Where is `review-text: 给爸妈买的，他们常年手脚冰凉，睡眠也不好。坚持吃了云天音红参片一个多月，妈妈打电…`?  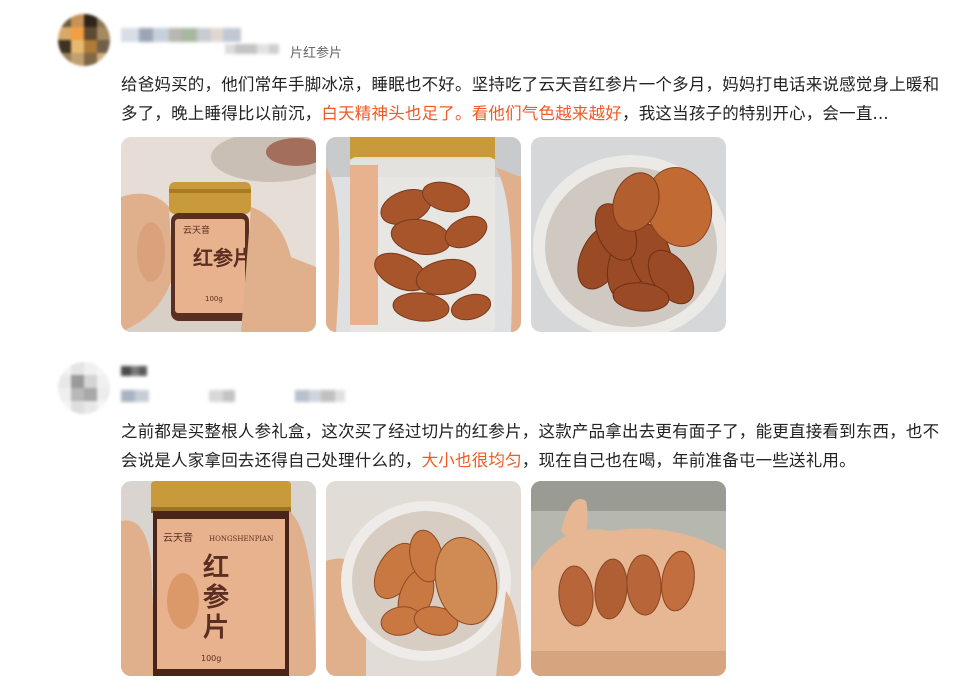 review-text: 给爸妈买的，他们常年手脚冰凉，睡眠也不好。坚持吃了云天音红参片一个多月，妈妈打电… is located at coordinates (536, 99).